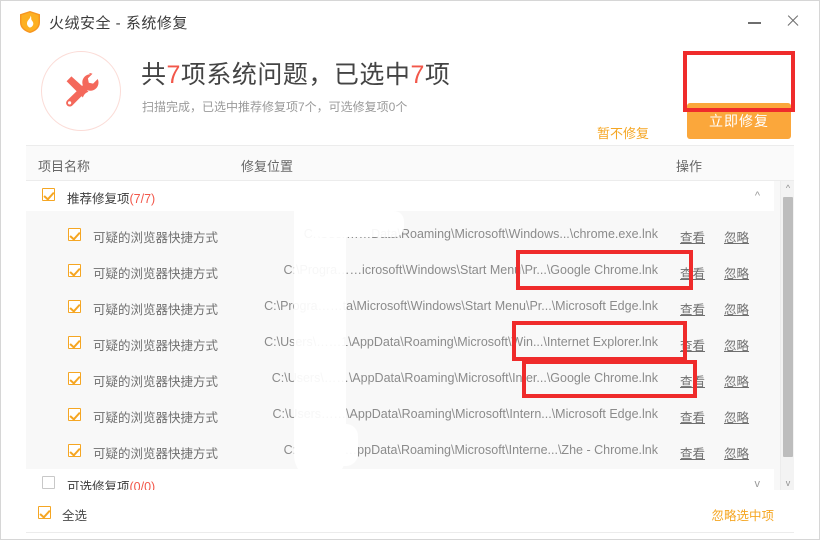  Describe the element at coordinates (793, 21) in the screenshot. I see `close-button` at that location.